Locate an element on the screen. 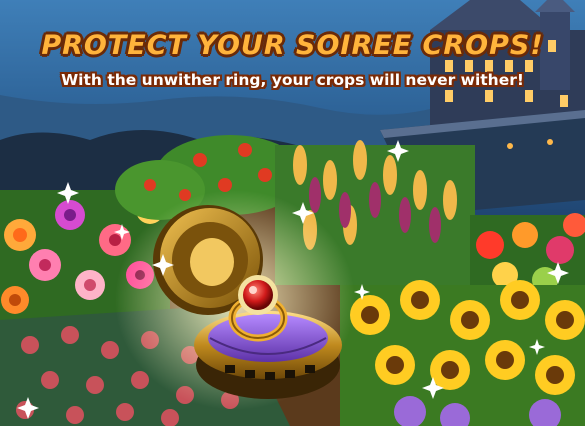 The height and width of the screenshot is (426, 585). banner-headline: PROTECT YOUR SOIREE CROPS! is located at coordinates (292, 45).